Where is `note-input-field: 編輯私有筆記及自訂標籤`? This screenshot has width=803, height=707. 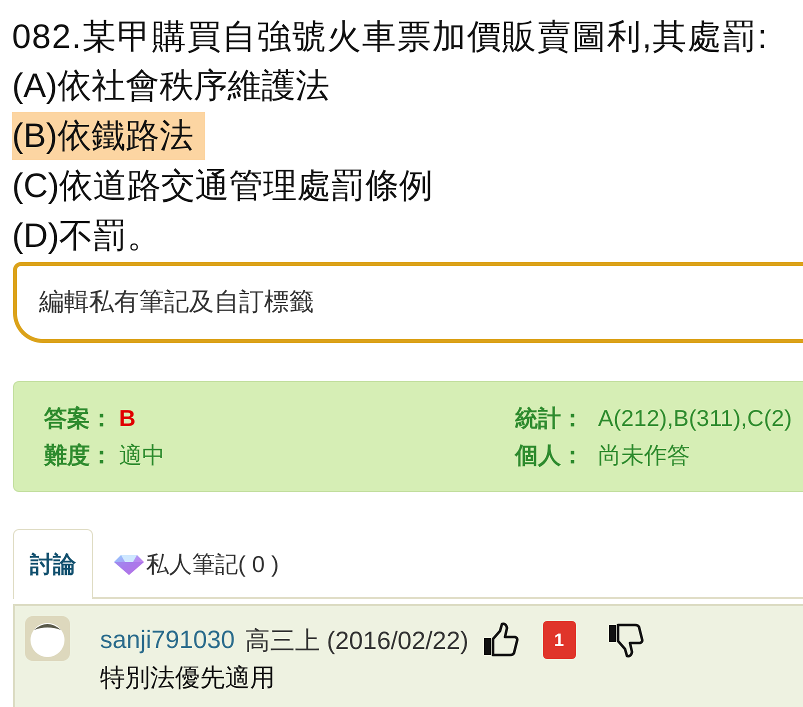 note-input-field: 編輯私有筆記及自訂標籤 is located at coordinates (408, 302).